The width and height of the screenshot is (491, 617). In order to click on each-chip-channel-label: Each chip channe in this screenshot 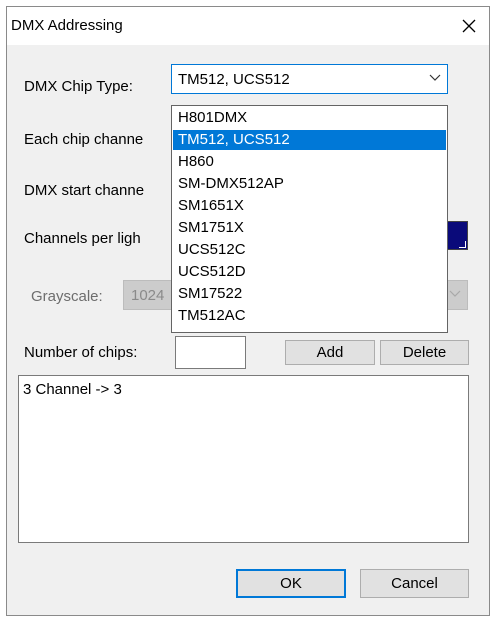, I will do `click(84, 139)`.